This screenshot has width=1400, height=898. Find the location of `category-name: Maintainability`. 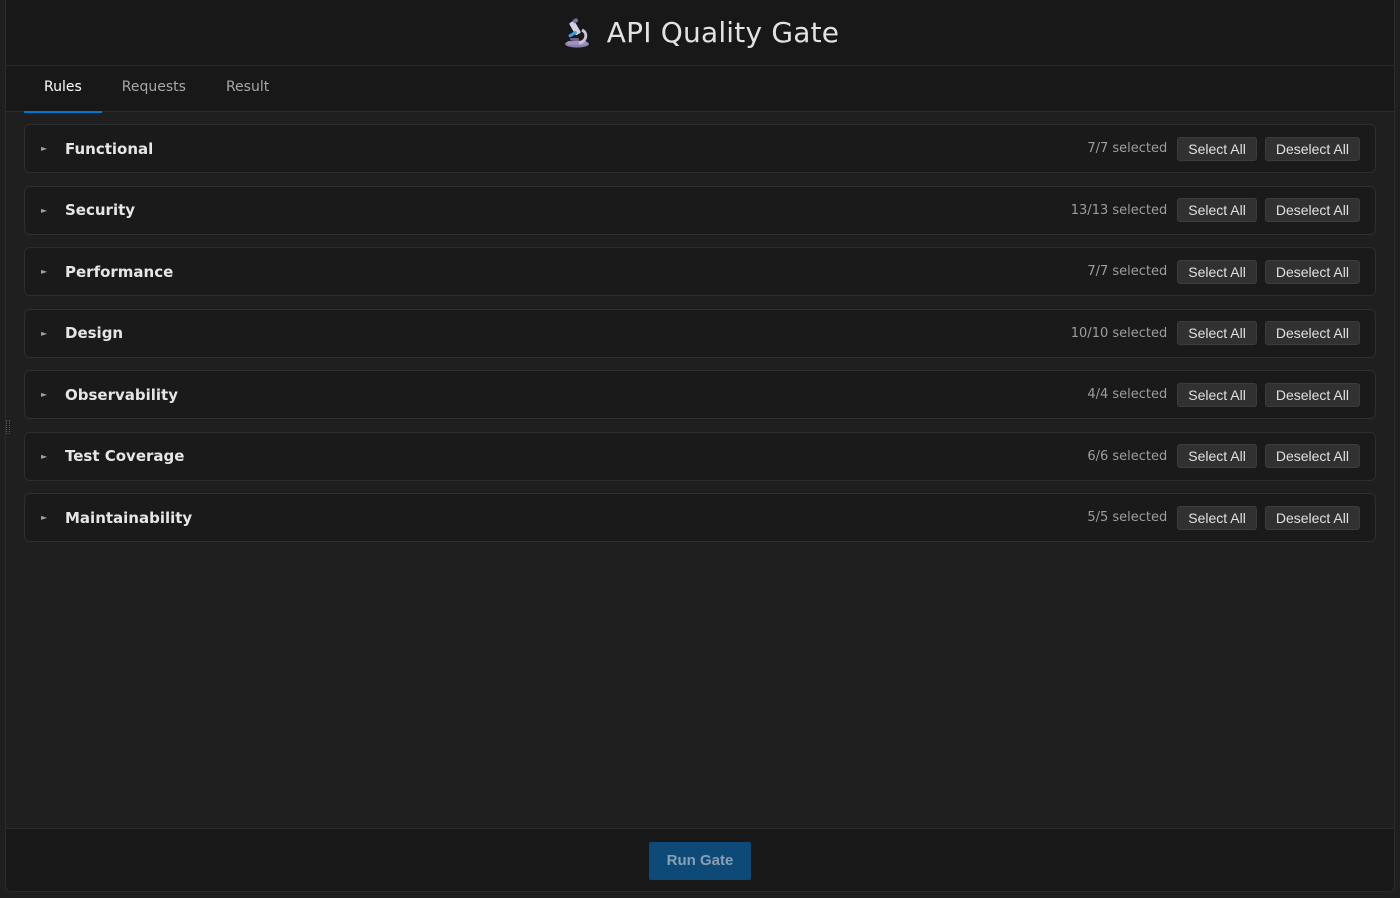

category-name: Maintainability is located at coordinates (576, 518).